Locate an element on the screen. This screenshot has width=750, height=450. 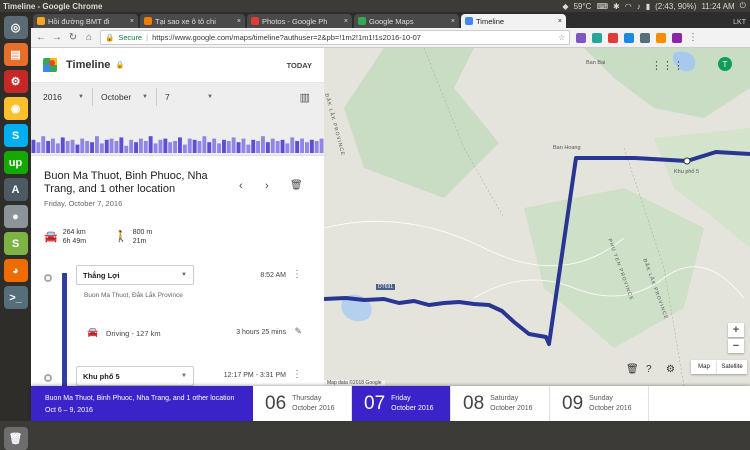
day-card: 06 Thursday October 2016 is located at coordinates (302, 403).